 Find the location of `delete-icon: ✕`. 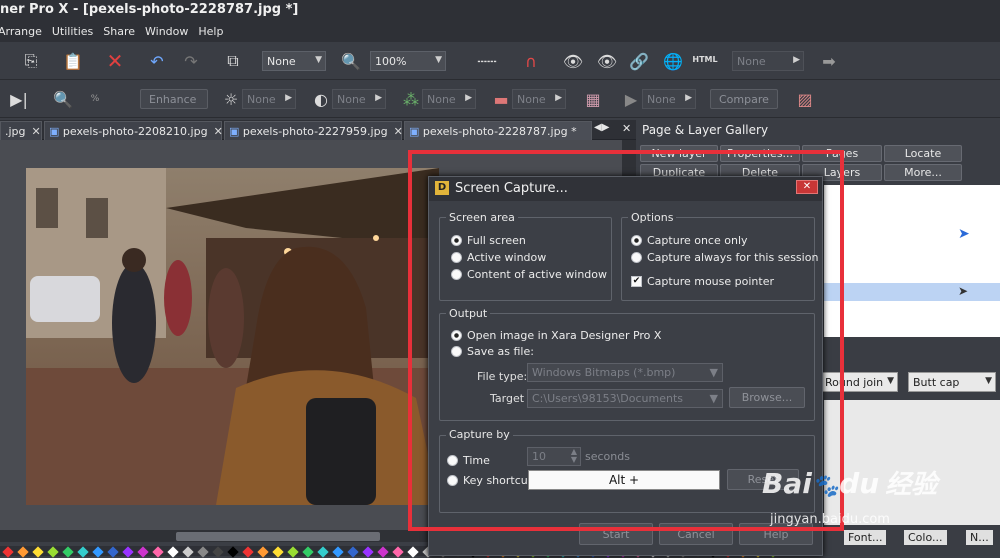

delete-icon: ✕ is located at coordinates (115, 61).